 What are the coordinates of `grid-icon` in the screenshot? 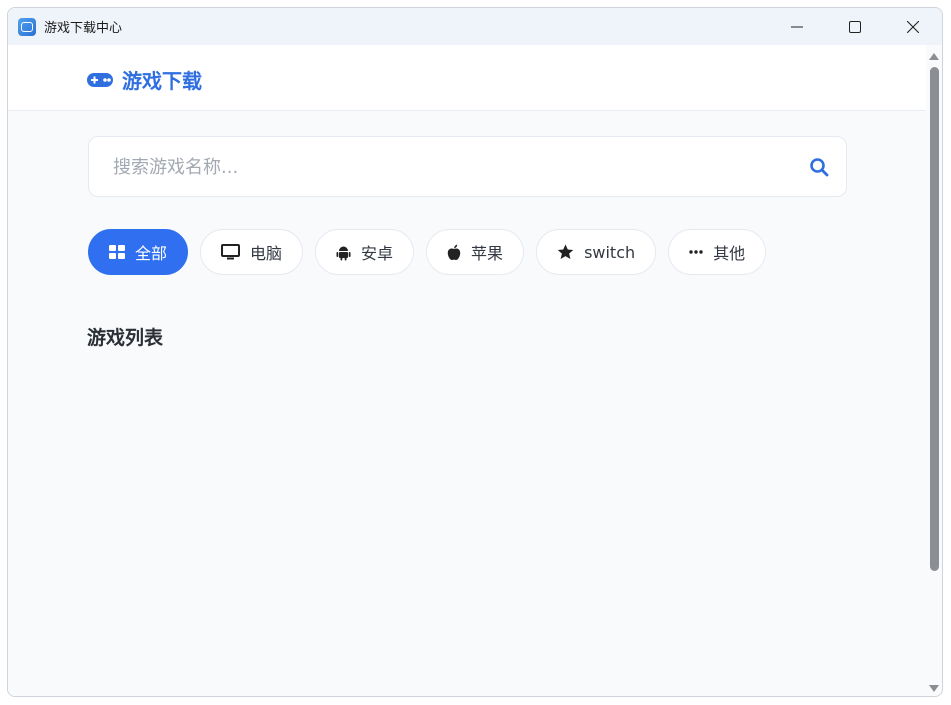 It's located at (117, 252).